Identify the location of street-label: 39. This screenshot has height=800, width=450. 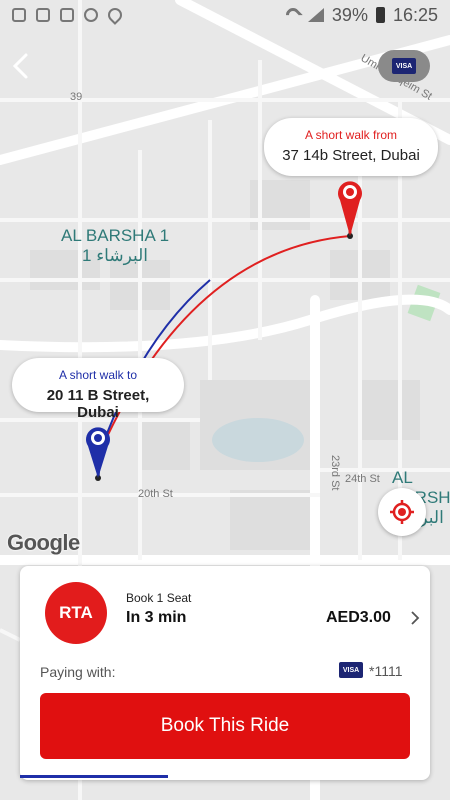
(76, 97).